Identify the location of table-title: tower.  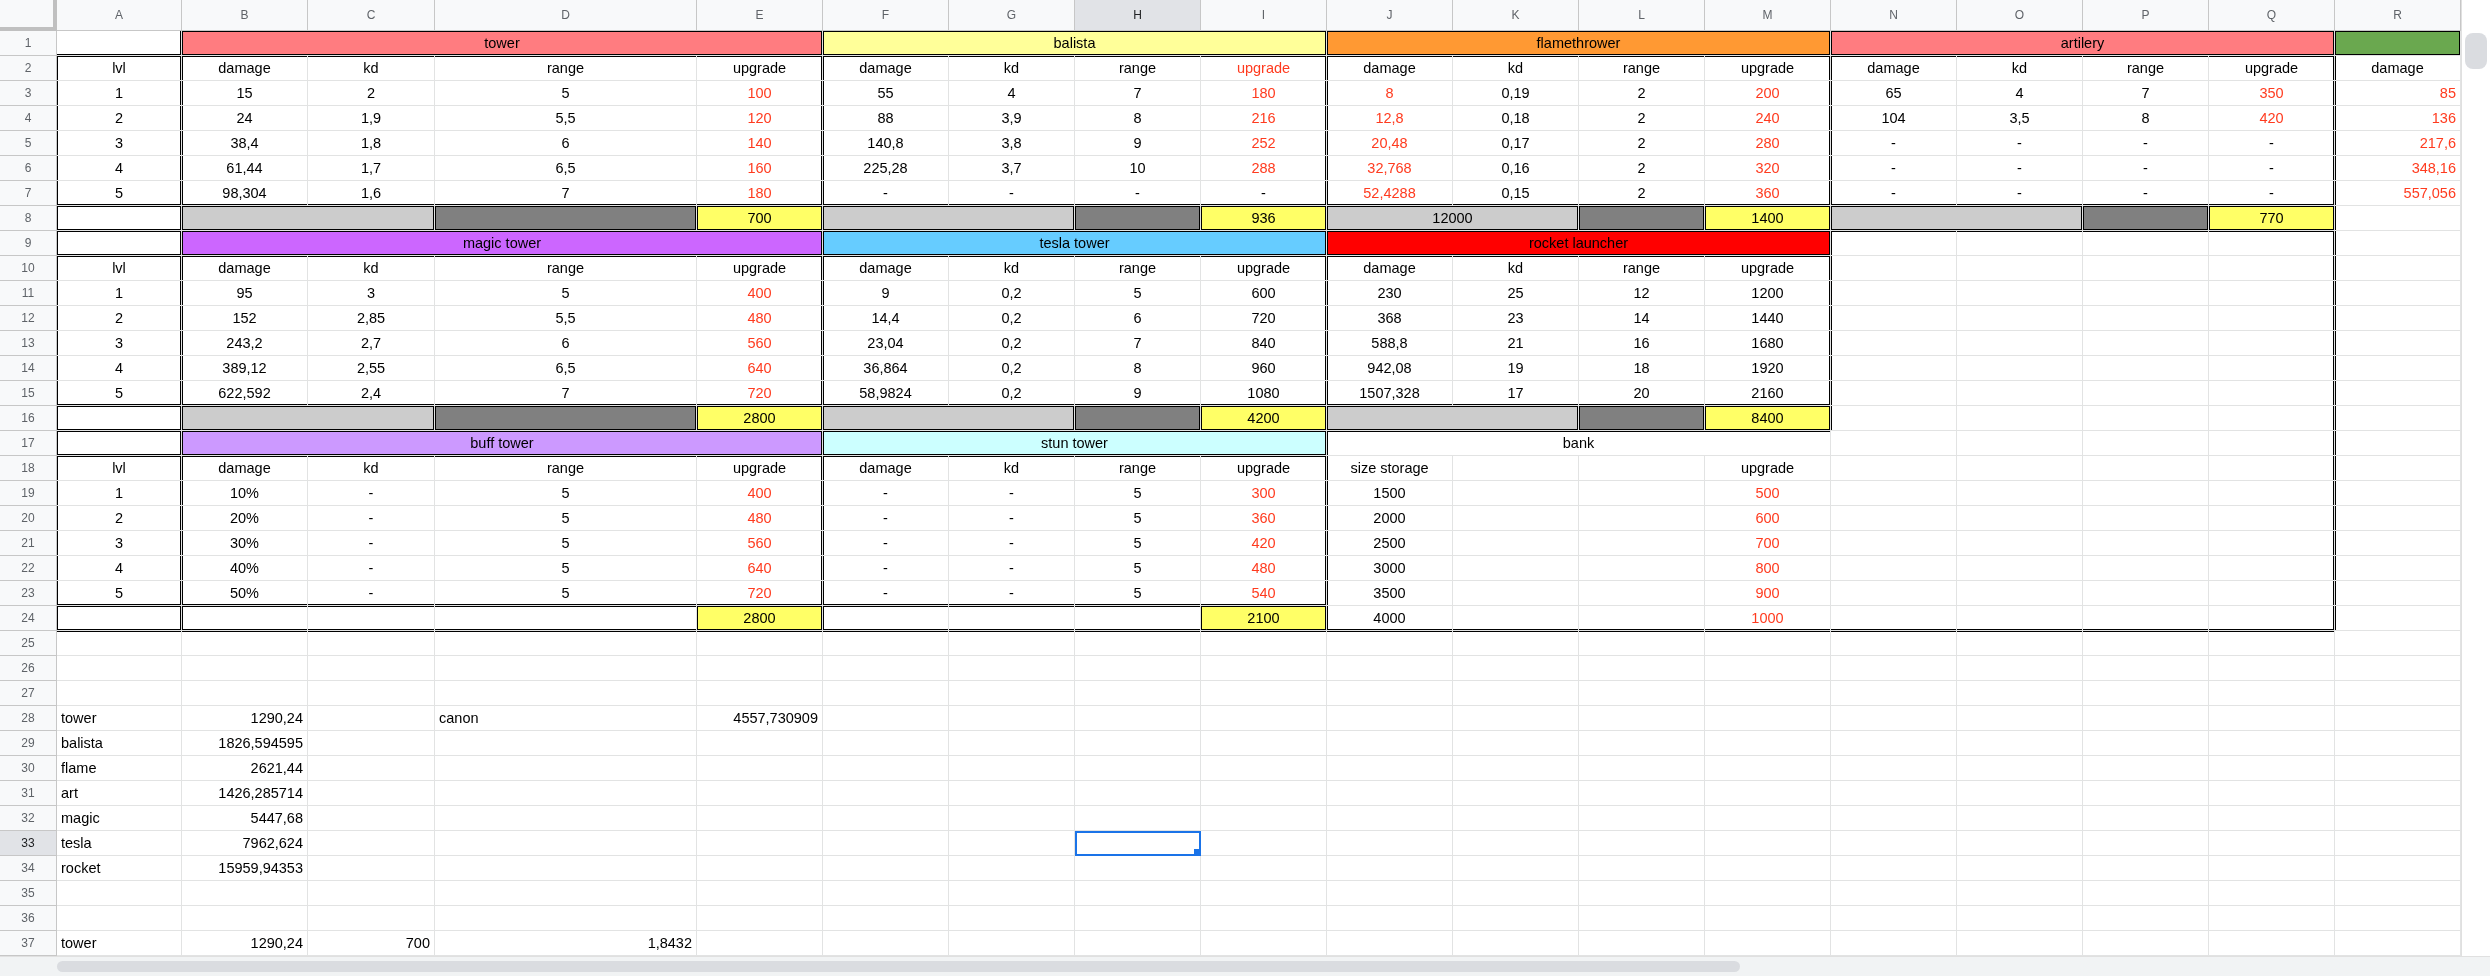
(502, 43).